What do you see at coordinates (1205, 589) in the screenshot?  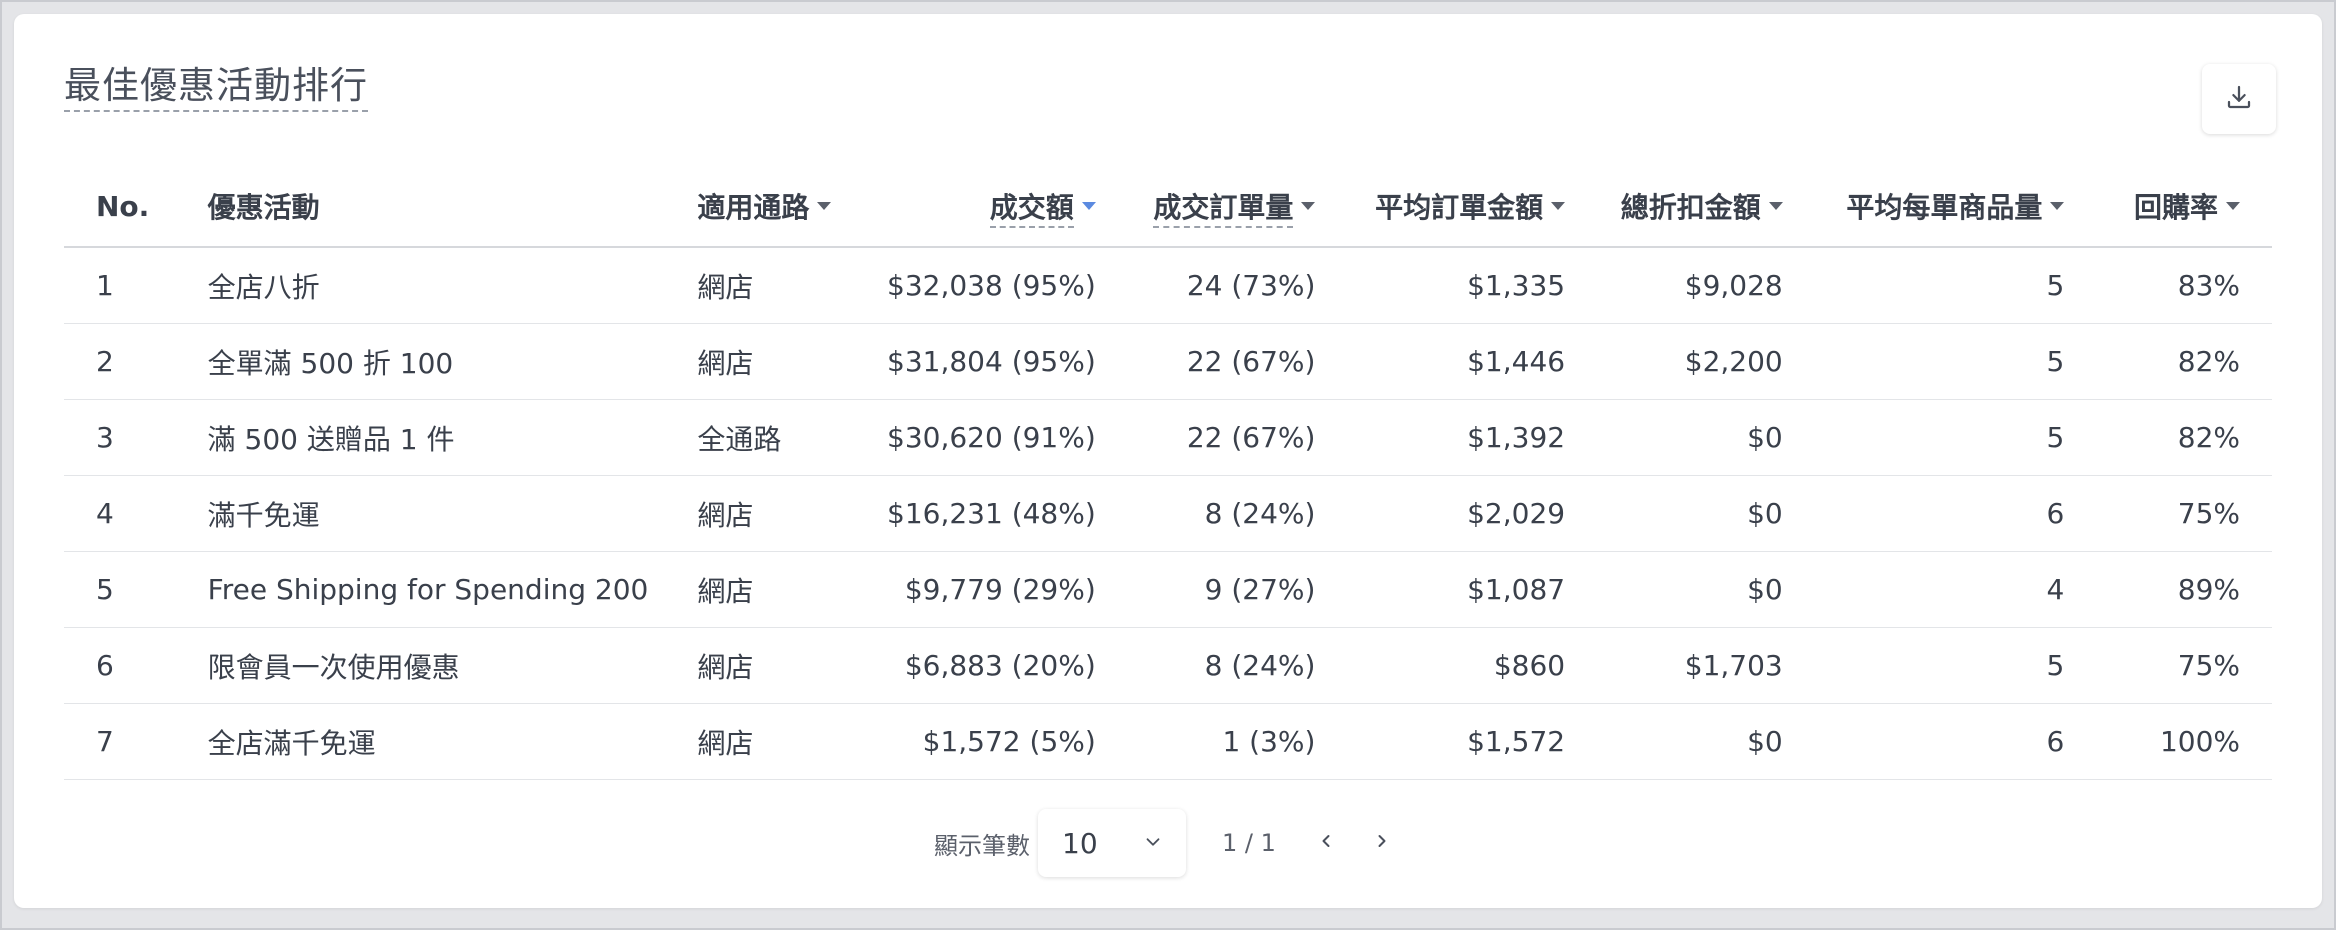 I see `cell-orders: 9 (27%)` at bounding box center [1205, 589].